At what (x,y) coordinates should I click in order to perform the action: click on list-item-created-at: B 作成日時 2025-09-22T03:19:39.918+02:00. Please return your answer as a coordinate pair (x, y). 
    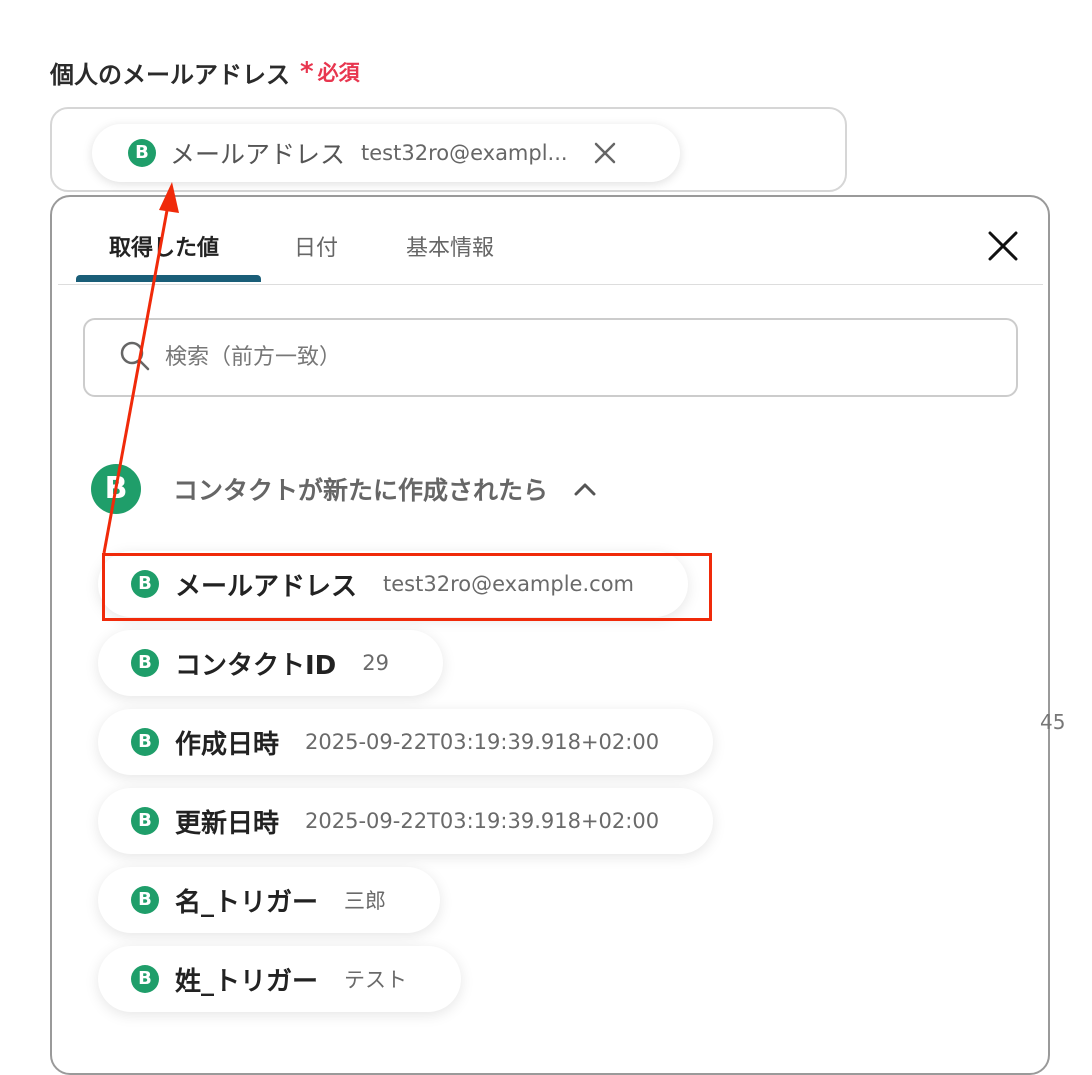
    Looking at the image, I should click on (406, 742).